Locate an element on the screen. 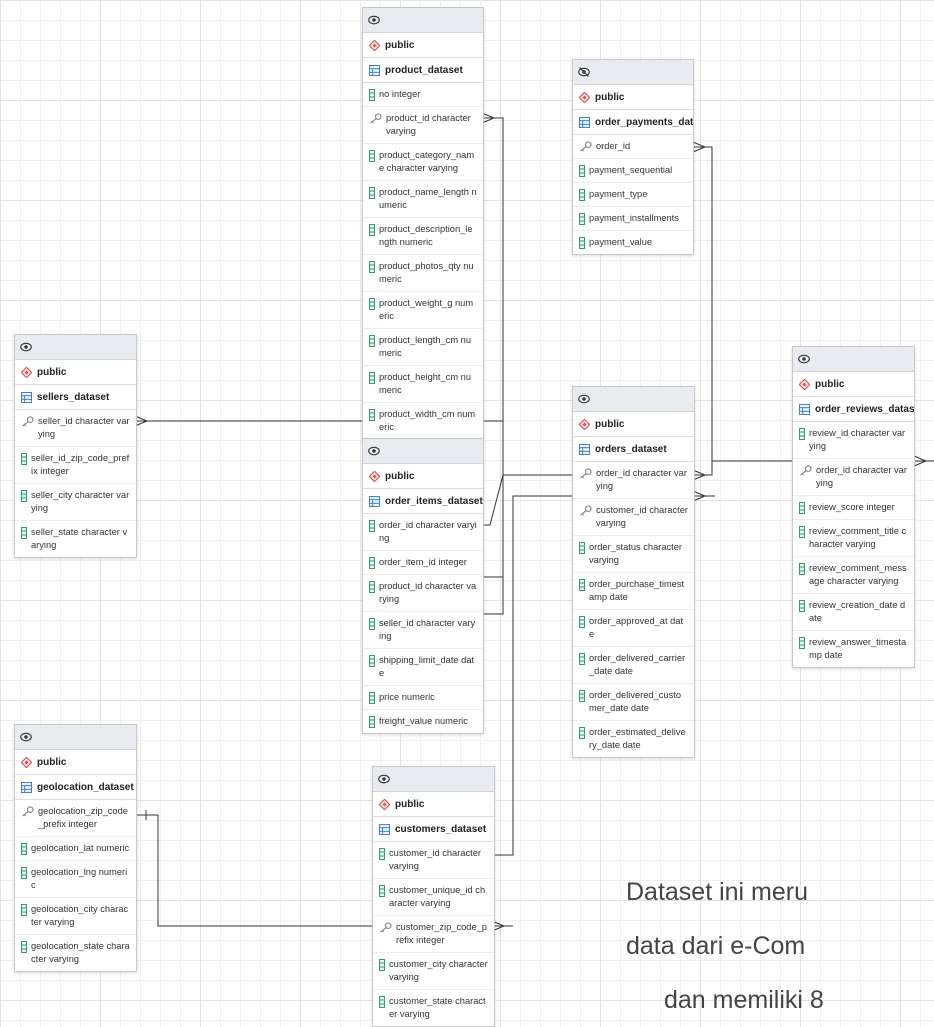 This screenshot has height=1027, width=934. column-label: geolocation_city character varying is located at coordinates (80, 915).